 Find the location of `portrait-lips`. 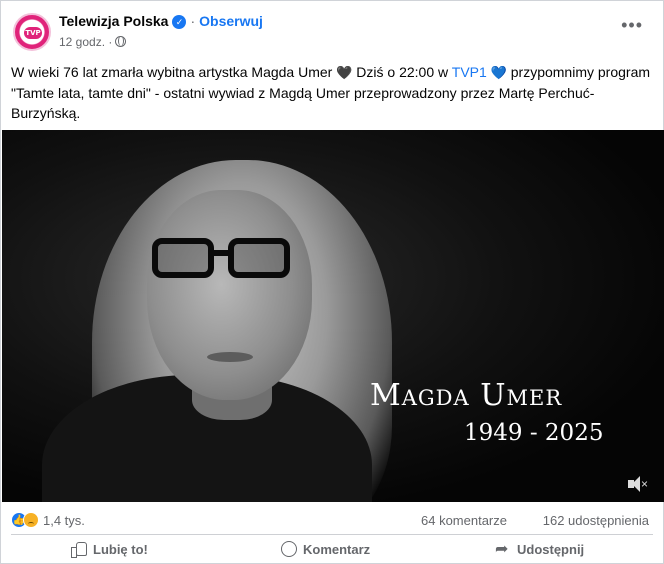

portrait-lips is located at coordinates (230, 357).